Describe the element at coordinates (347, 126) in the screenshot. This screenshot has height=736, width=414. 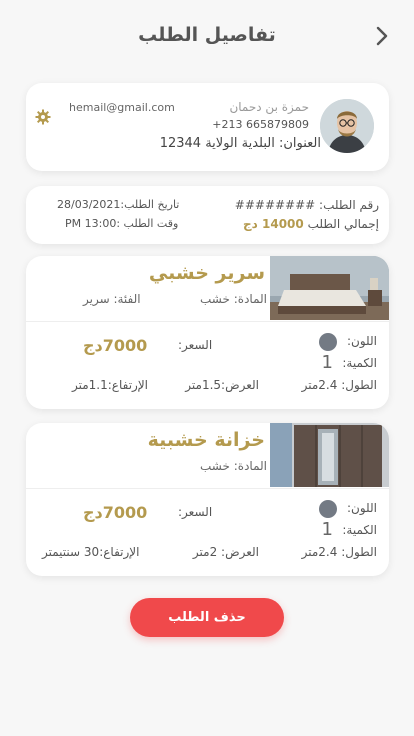
I see `avatar` at that location.